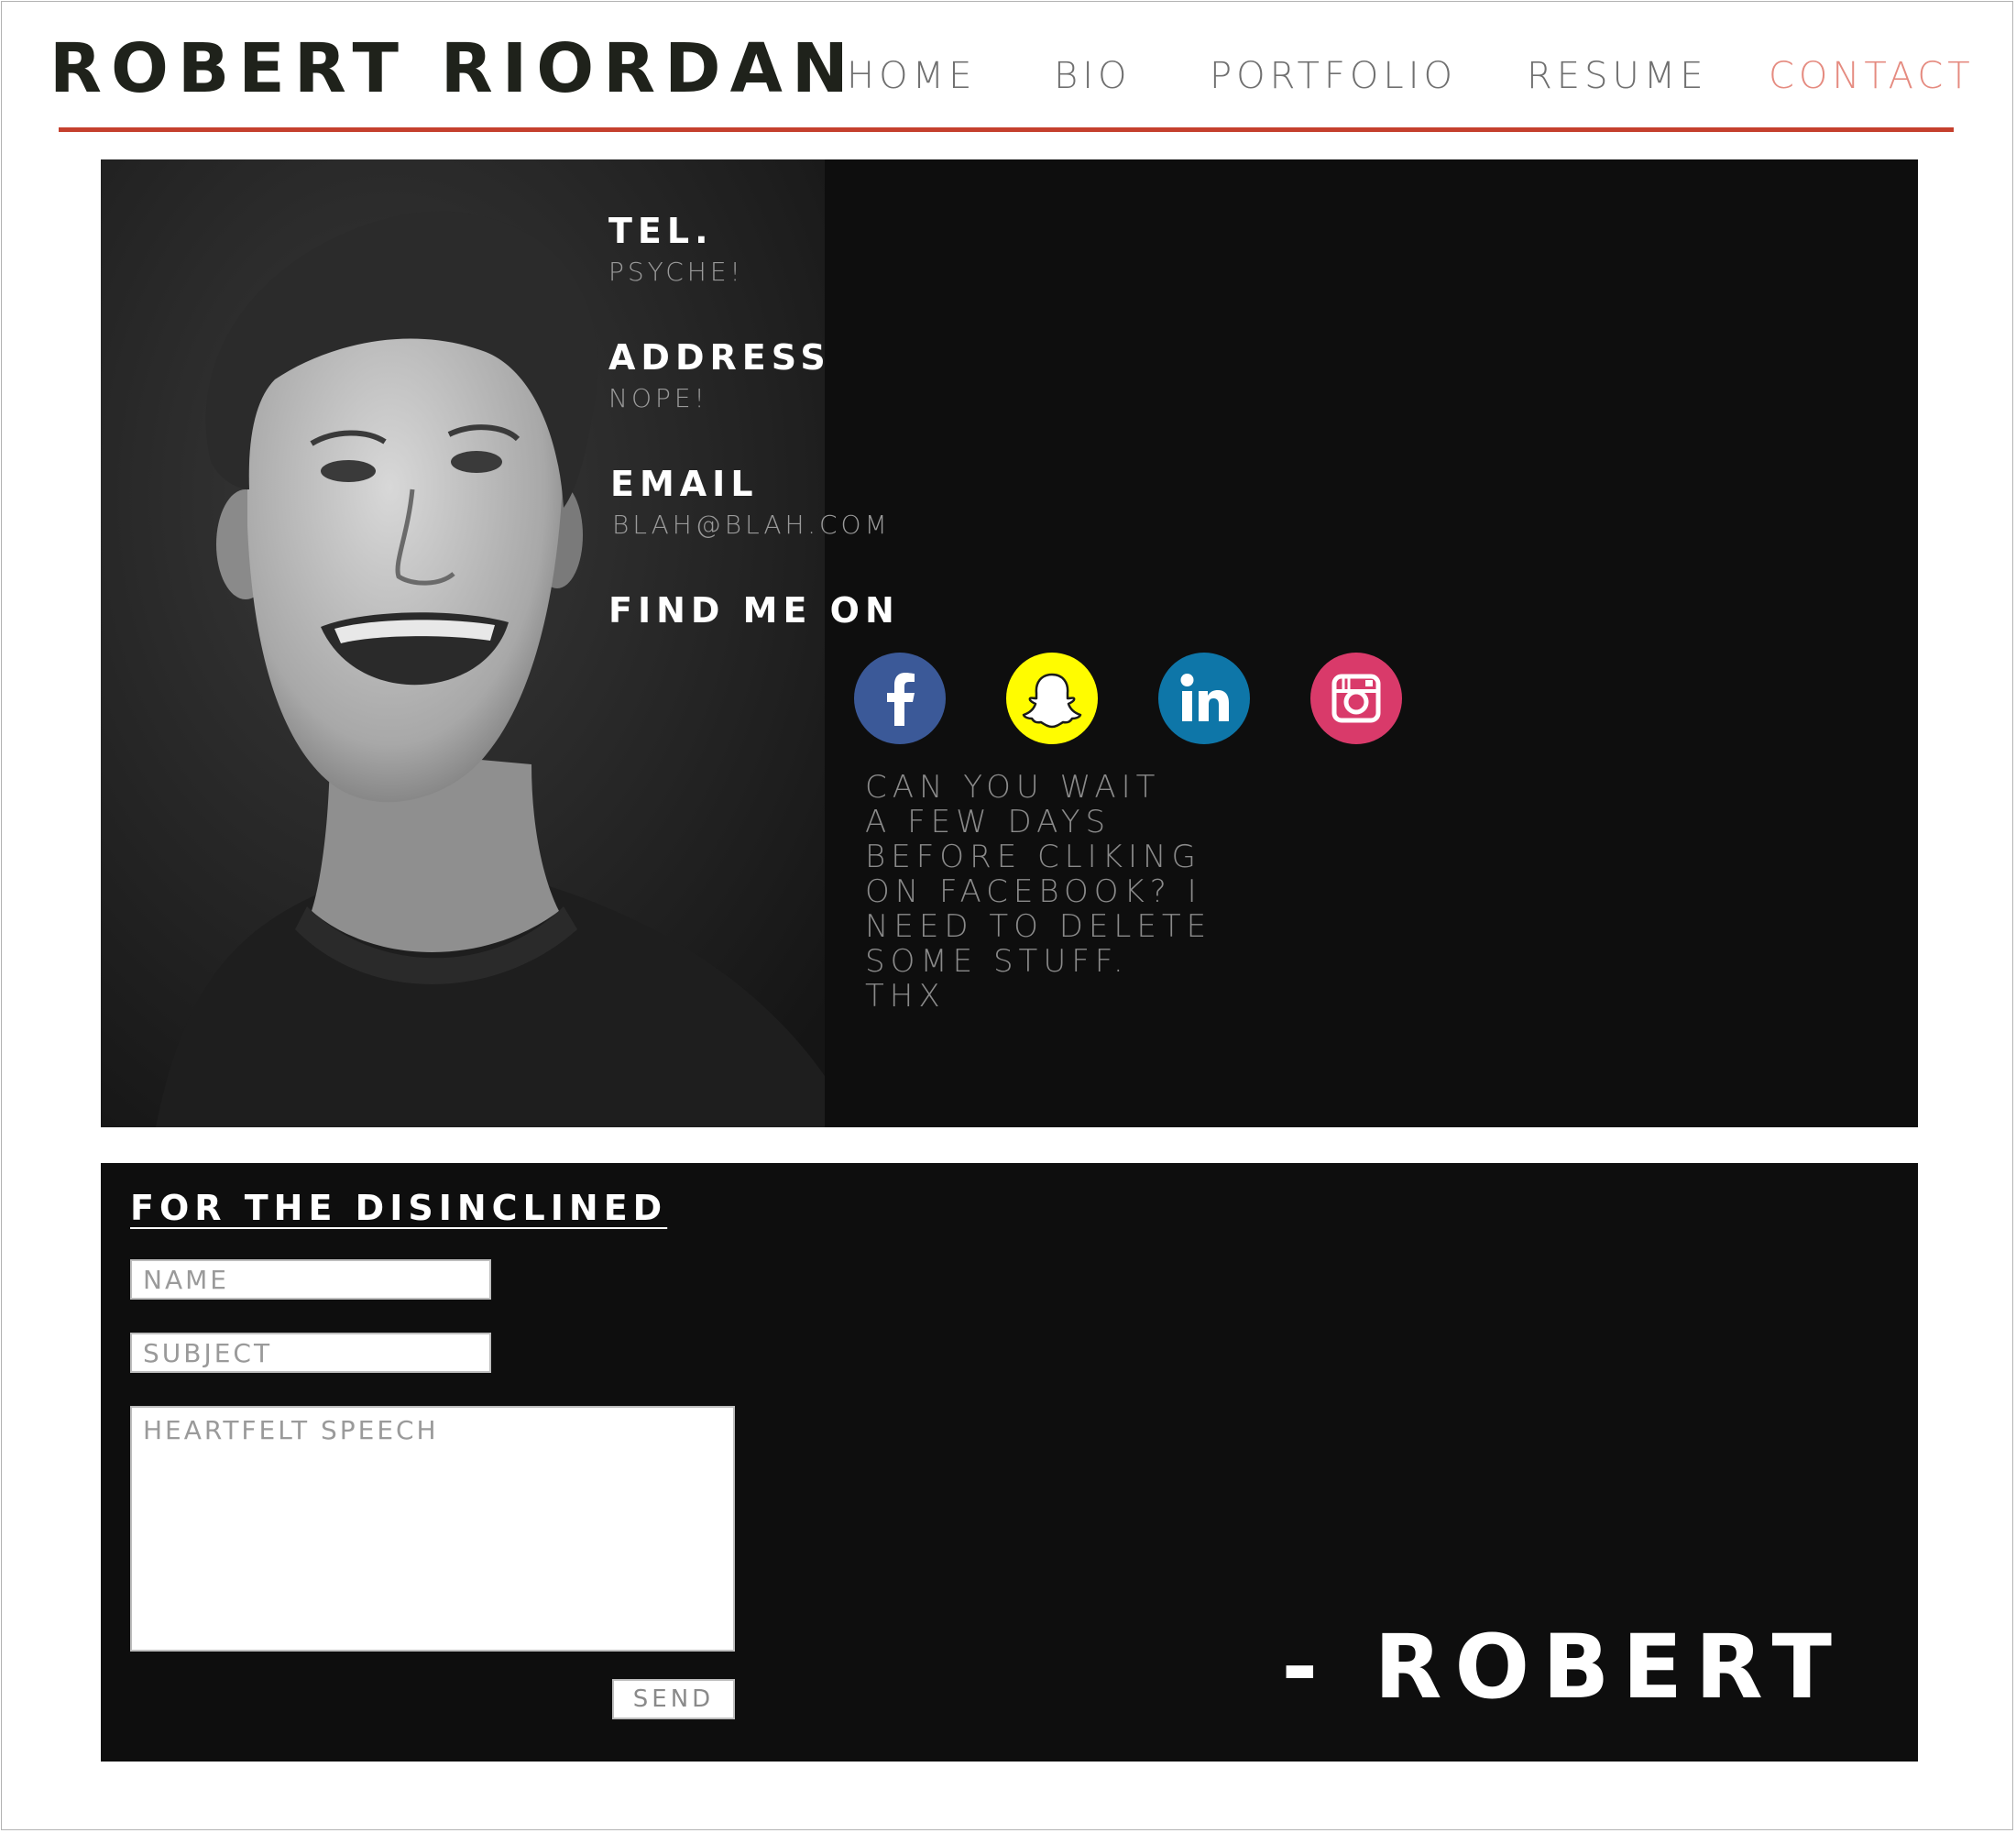 This screenshot has height=1833, width=2016. I want to click on name-field, so click(310, 1279).